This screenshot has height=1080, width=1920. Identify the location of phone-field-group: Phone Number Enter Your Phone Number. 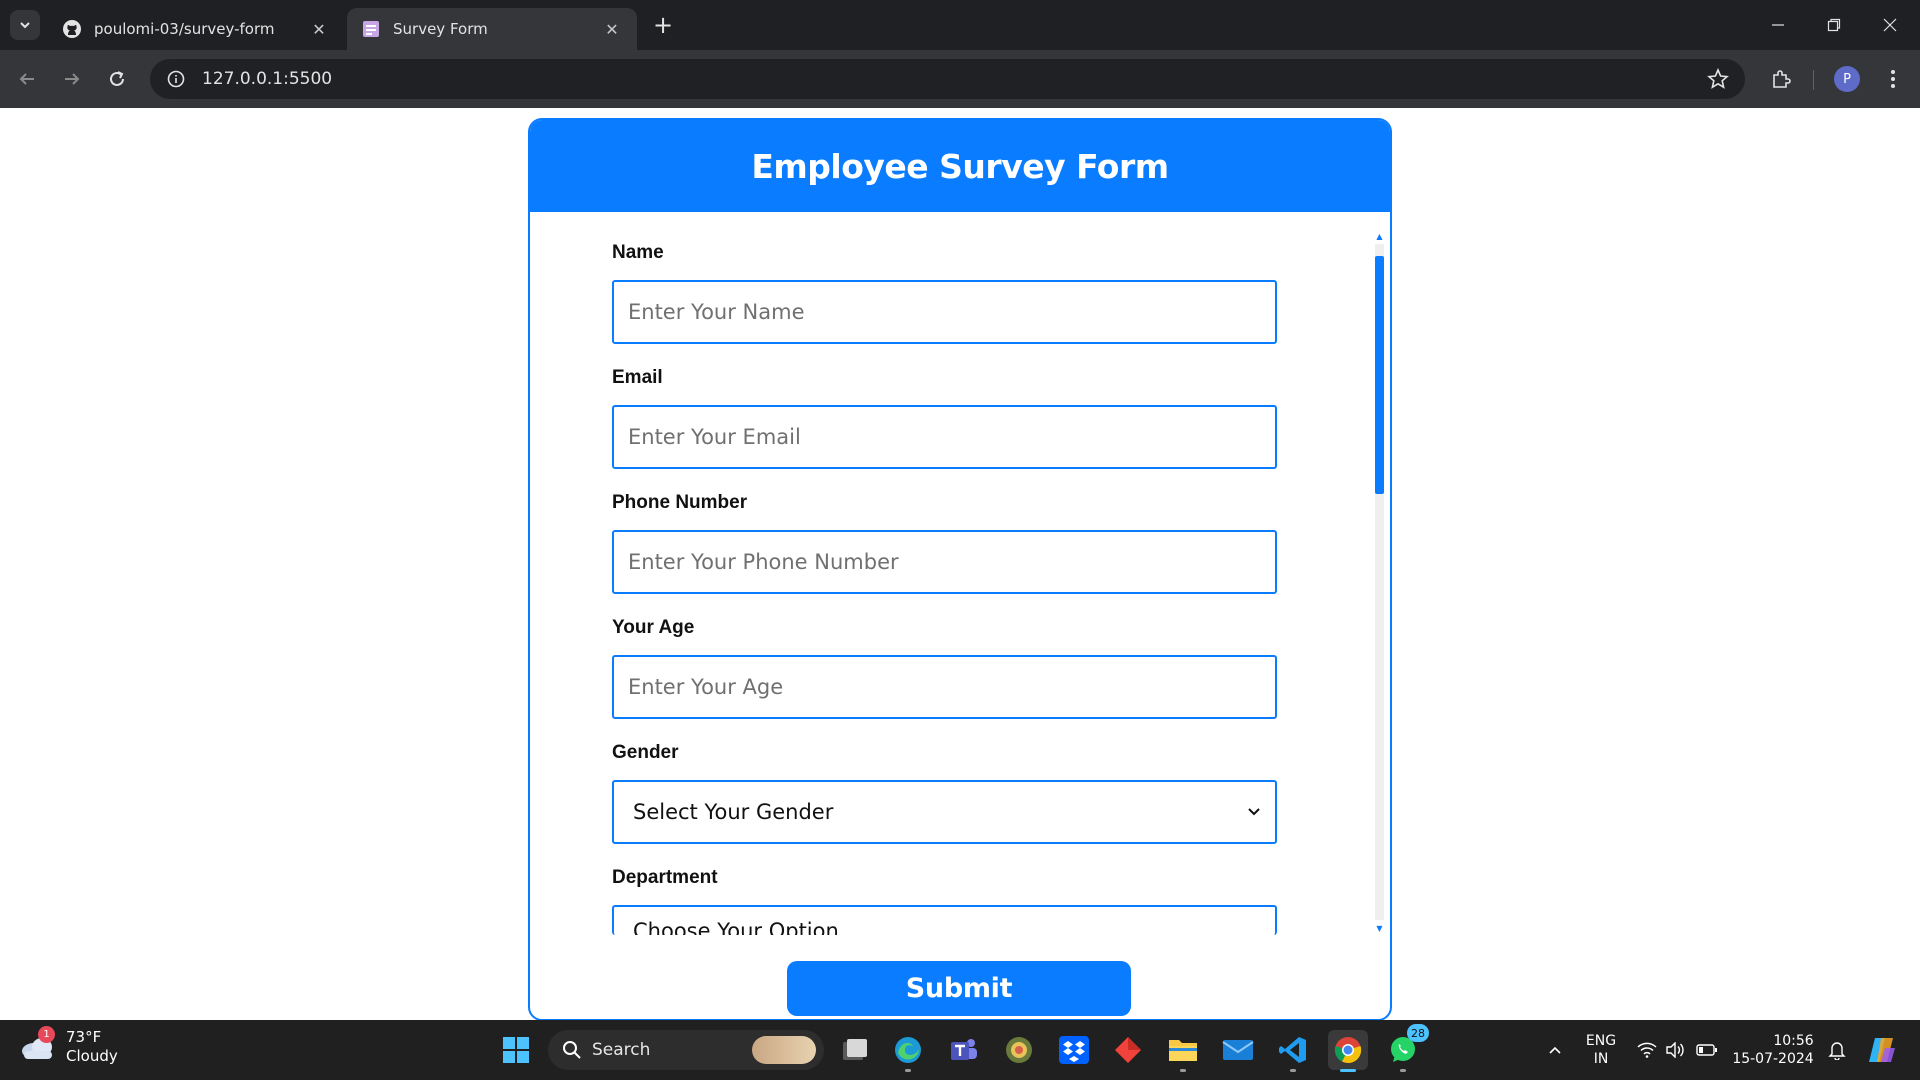
(944, 543).